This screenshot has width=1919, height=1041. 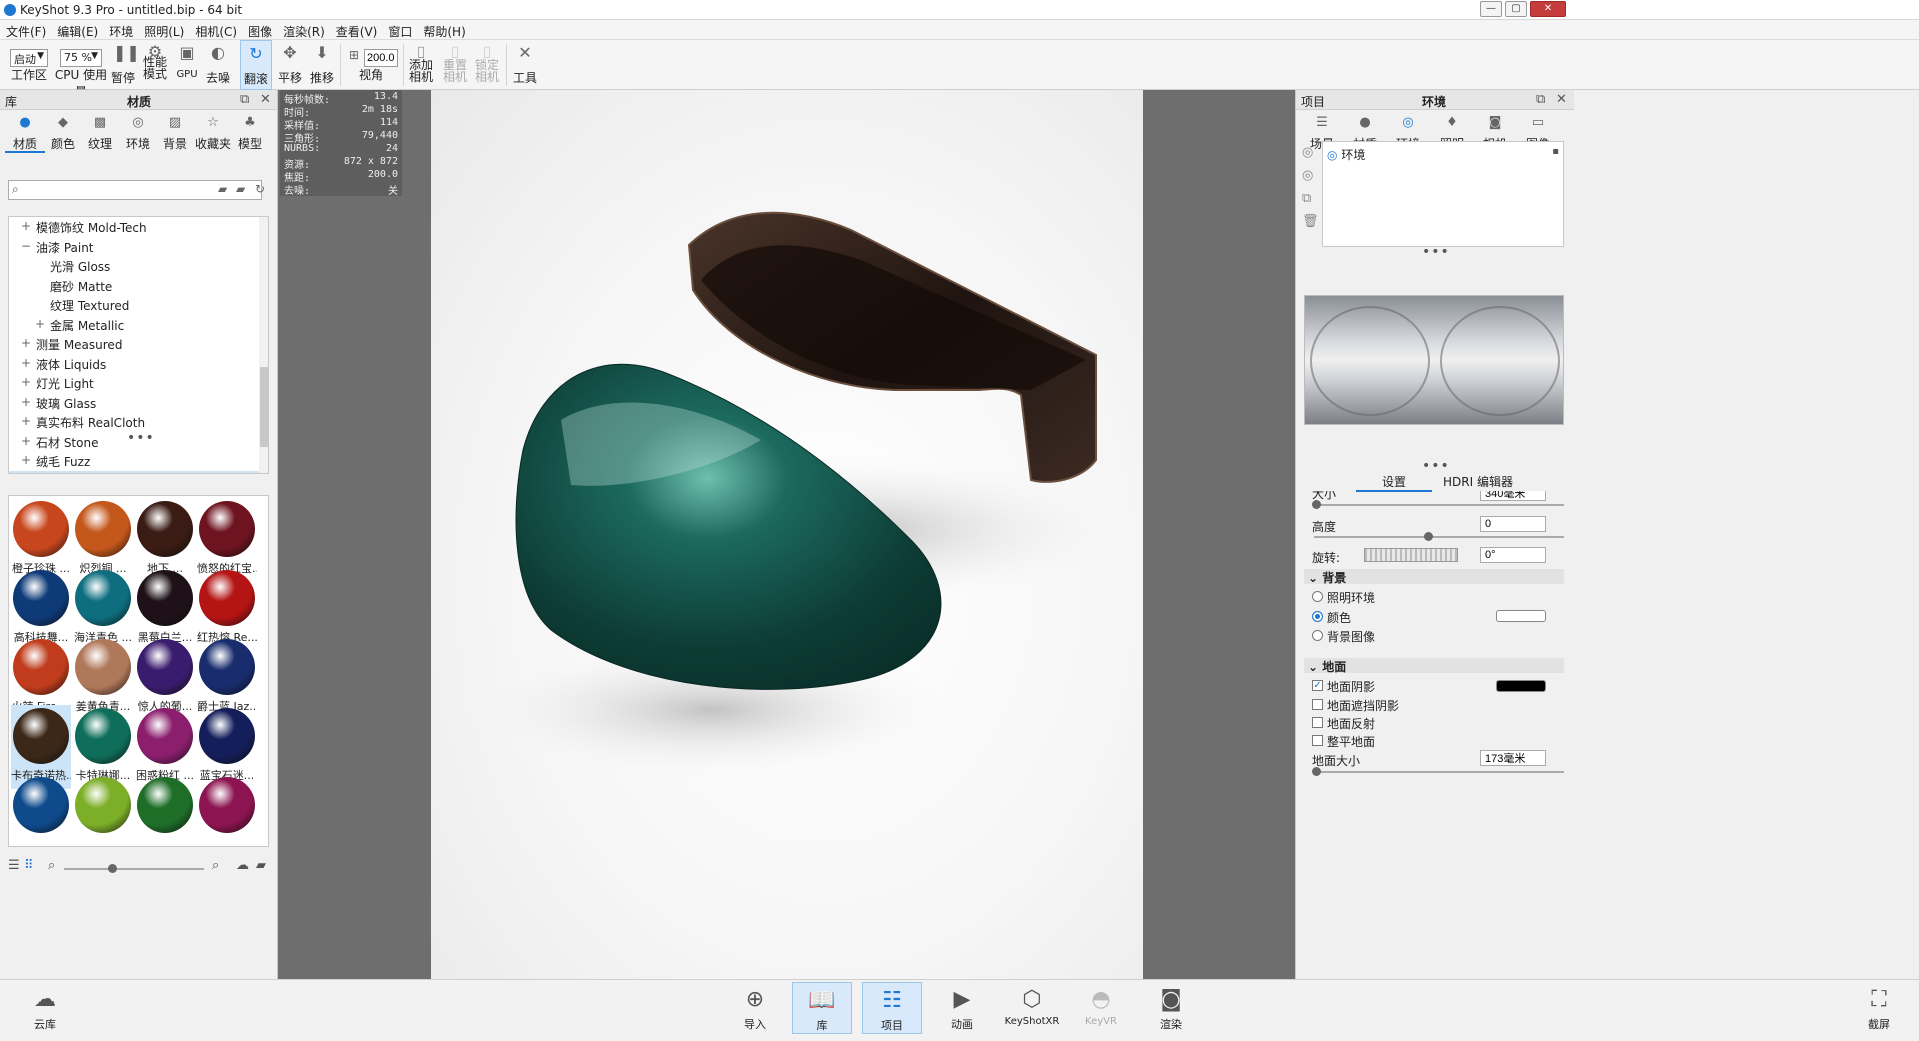 What do you see at coordinates (1513, 555) in the screenshot?
I see `rotation-input` at bounding box center [1513, 555].